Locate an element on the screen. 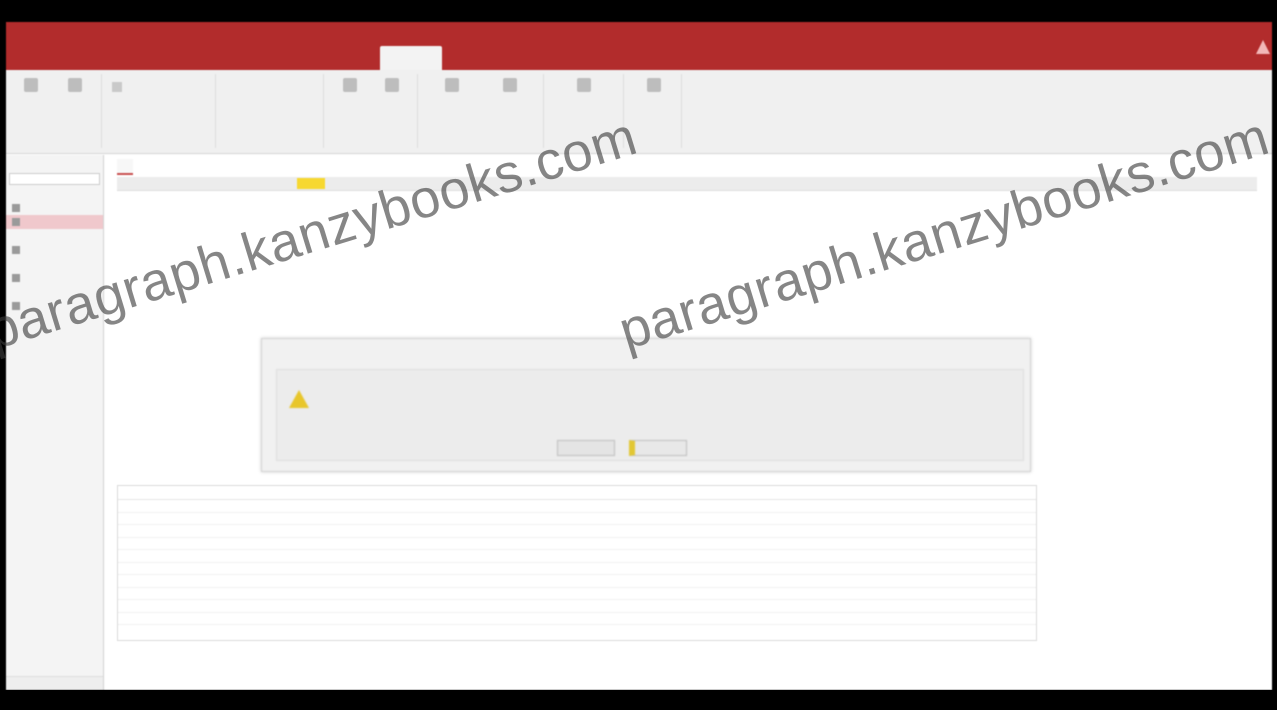 This screenshot has height=710, width=1277. tell-me-box is located at coordinates (716, 38).